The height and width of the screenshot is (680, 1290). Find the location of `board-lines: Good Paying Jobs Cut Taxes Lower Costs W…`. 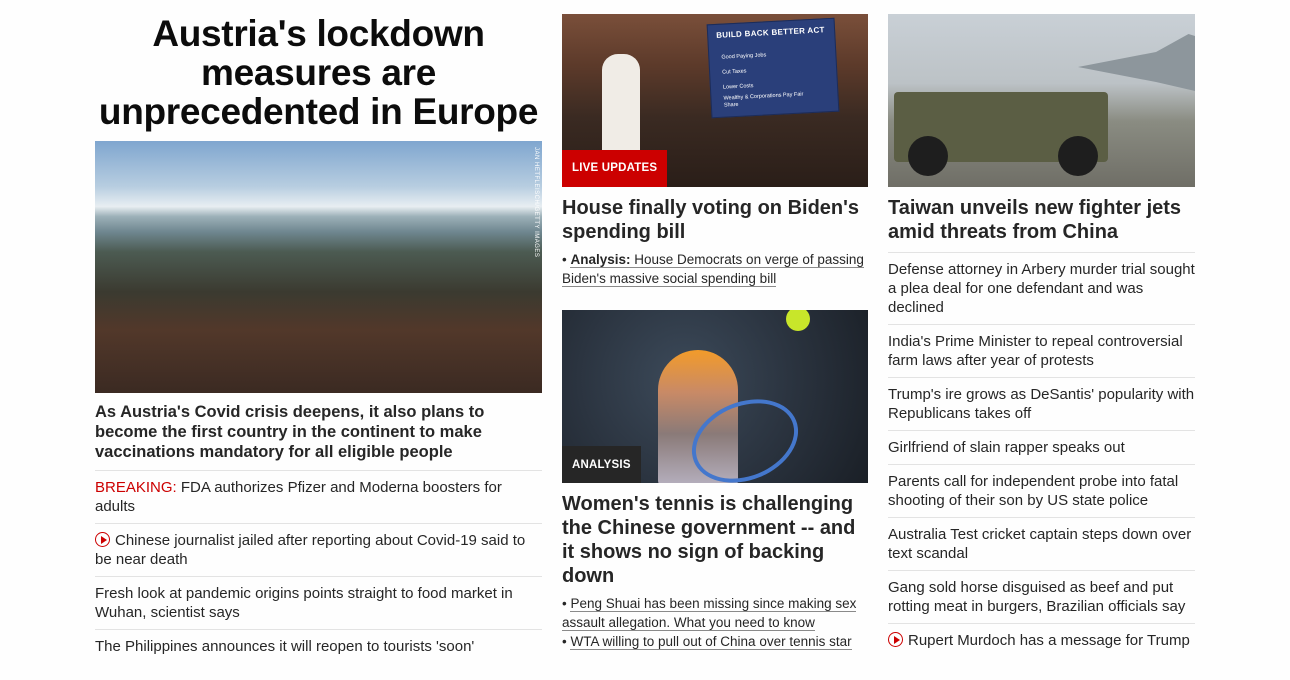

board-lines: Good Paying Jobs Cut Taxes Lower Costs W… is located at coordinates (762, 78).